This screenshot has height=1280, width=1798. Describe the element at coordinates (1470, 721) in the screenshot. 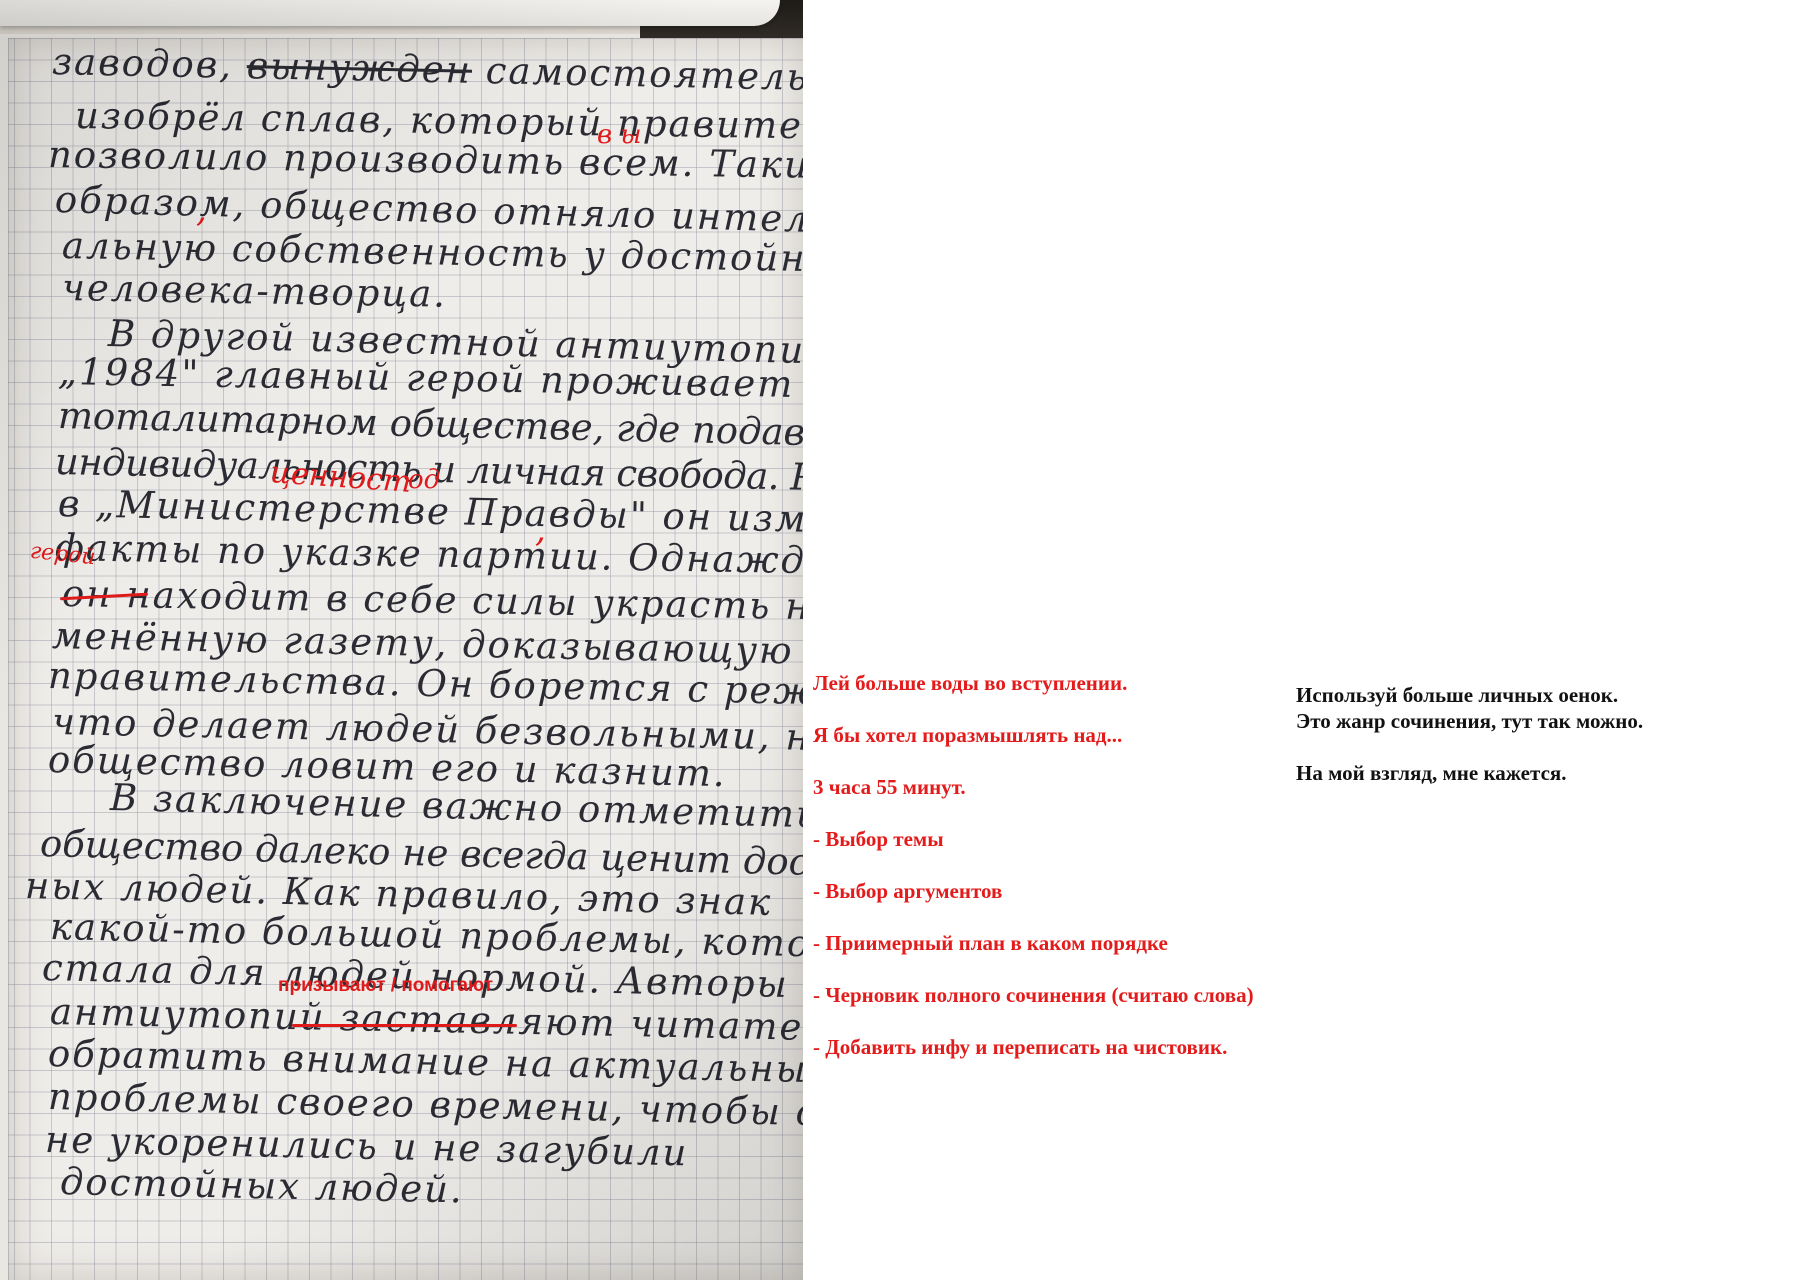

I see `note-line: Это жанр сочинения, тут так можно.` at that location.